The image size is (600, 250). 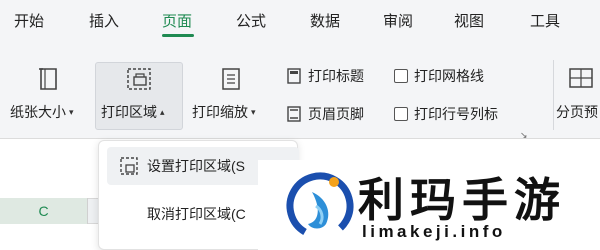 What do you see at coordinates (162, 112) in the screenshot?
I see `chevron-up-icon: ▴` at bounding box center [162, 112].